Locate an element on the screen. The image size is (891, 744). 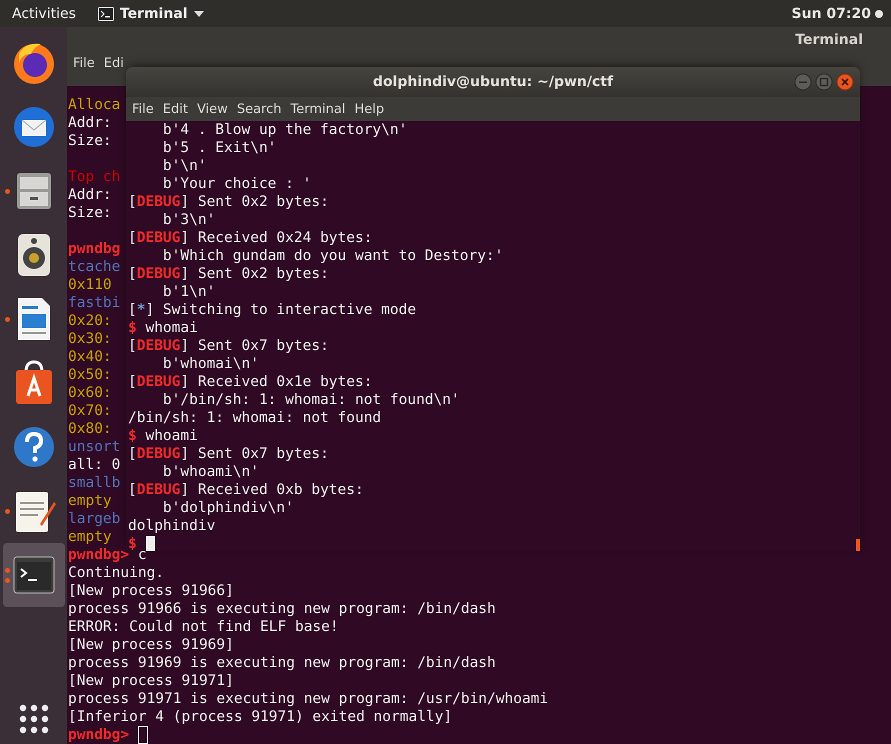
terminal-line: Continuing. is located at coordinates (116, 573).